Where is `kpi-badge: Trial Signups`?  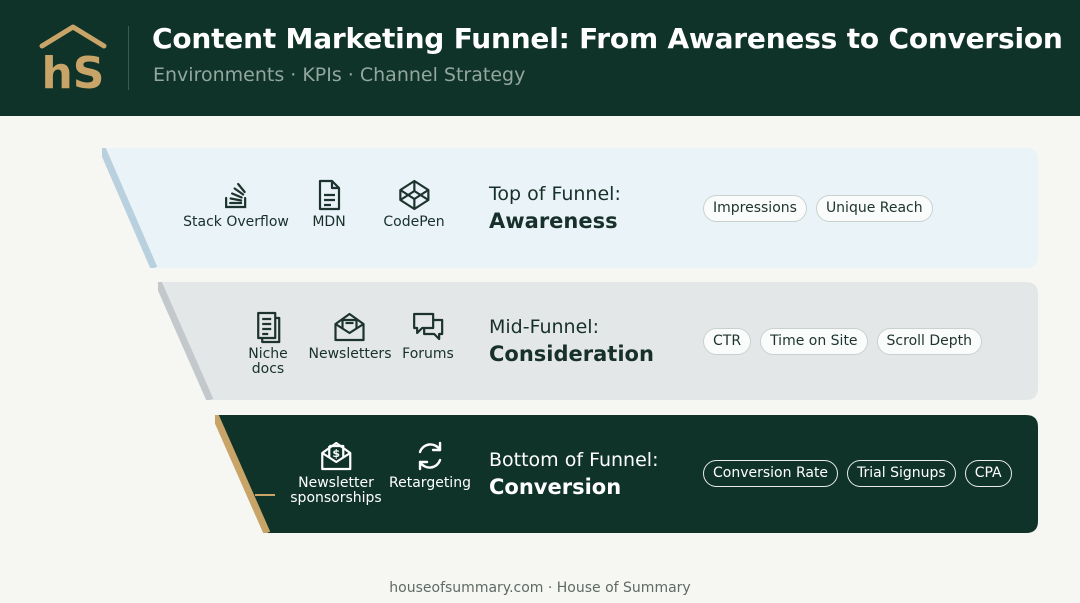 kpi-badge: Trial Signups is located at coordinates (901, 473).